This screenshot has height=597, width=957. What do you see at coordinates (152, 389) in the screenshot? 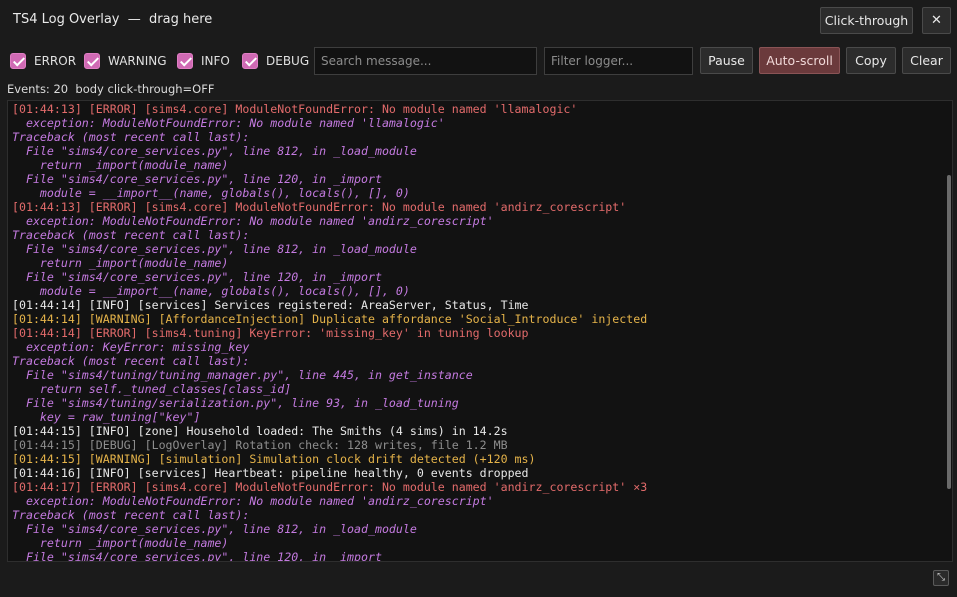
I see `log-line-detail: return self._tuned_classes[class_id]` at bounding box center [152, 389].